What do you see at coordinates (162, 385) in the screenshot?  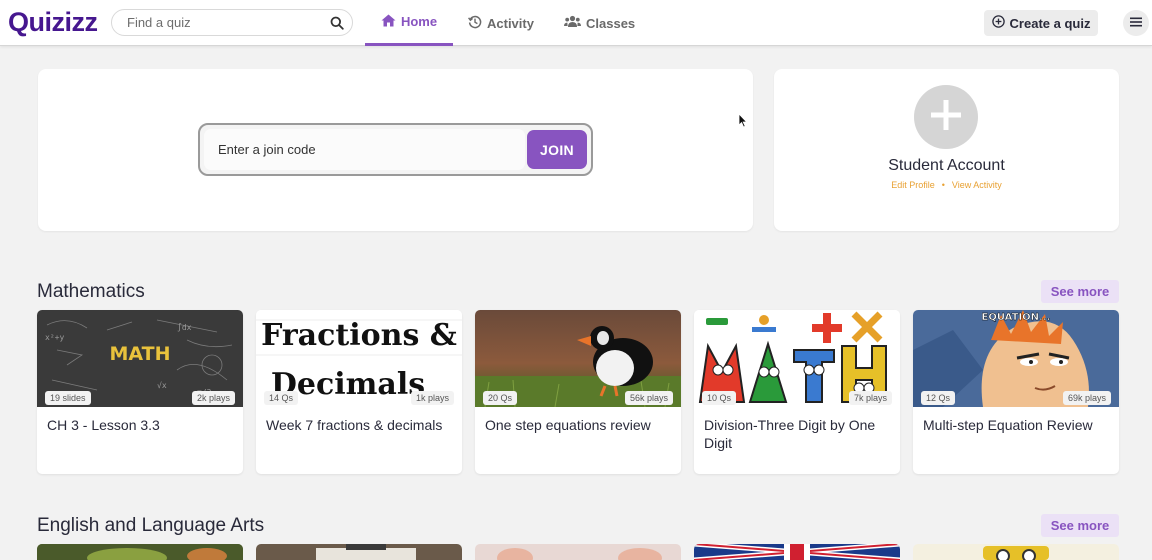 I see `svg-text: √x` at bounding box center [162, 385].